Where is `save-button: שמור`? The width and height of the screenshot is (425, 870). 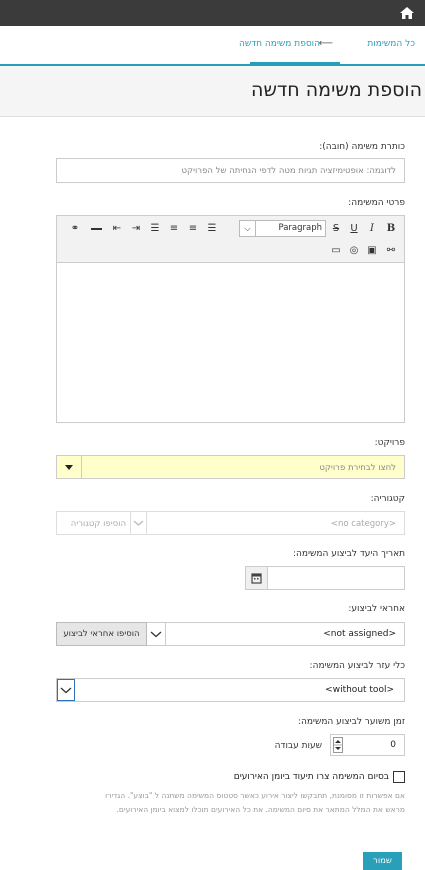
save-button: שמור is located at coordinates (382, 861).